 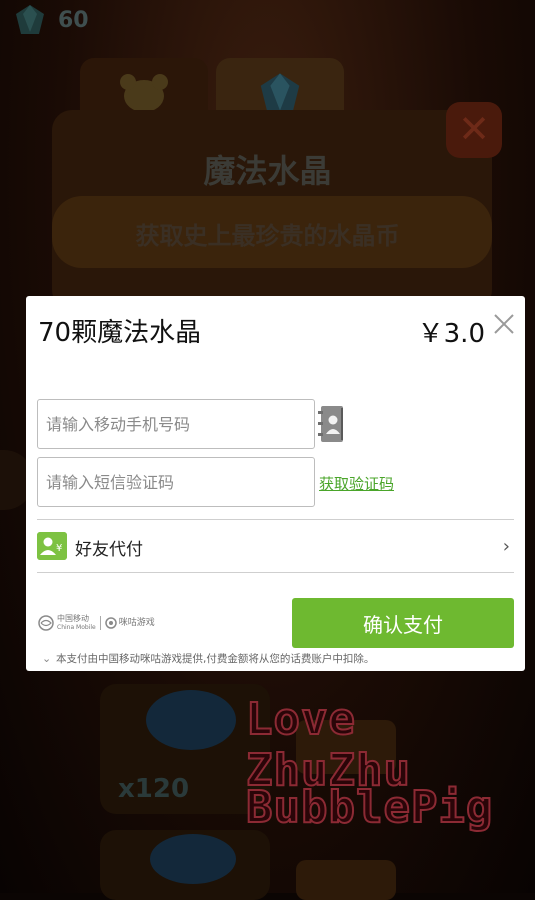 I want to click on friend-pay-label: 好友代付, so click(x=109, y=550).